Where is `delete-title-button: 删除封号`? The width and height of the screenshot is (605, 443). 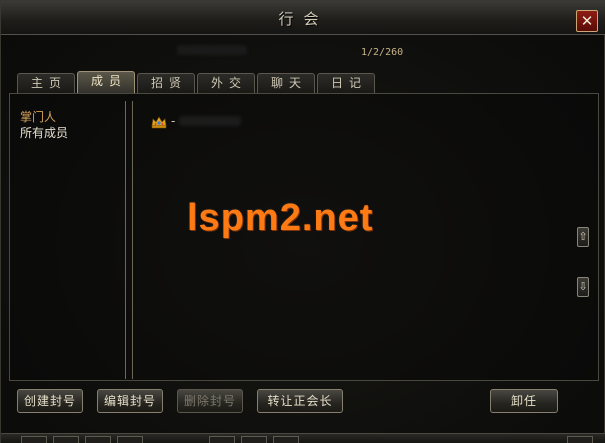 delete-title-button: 删除封号 is located at coordinates (210, 401).